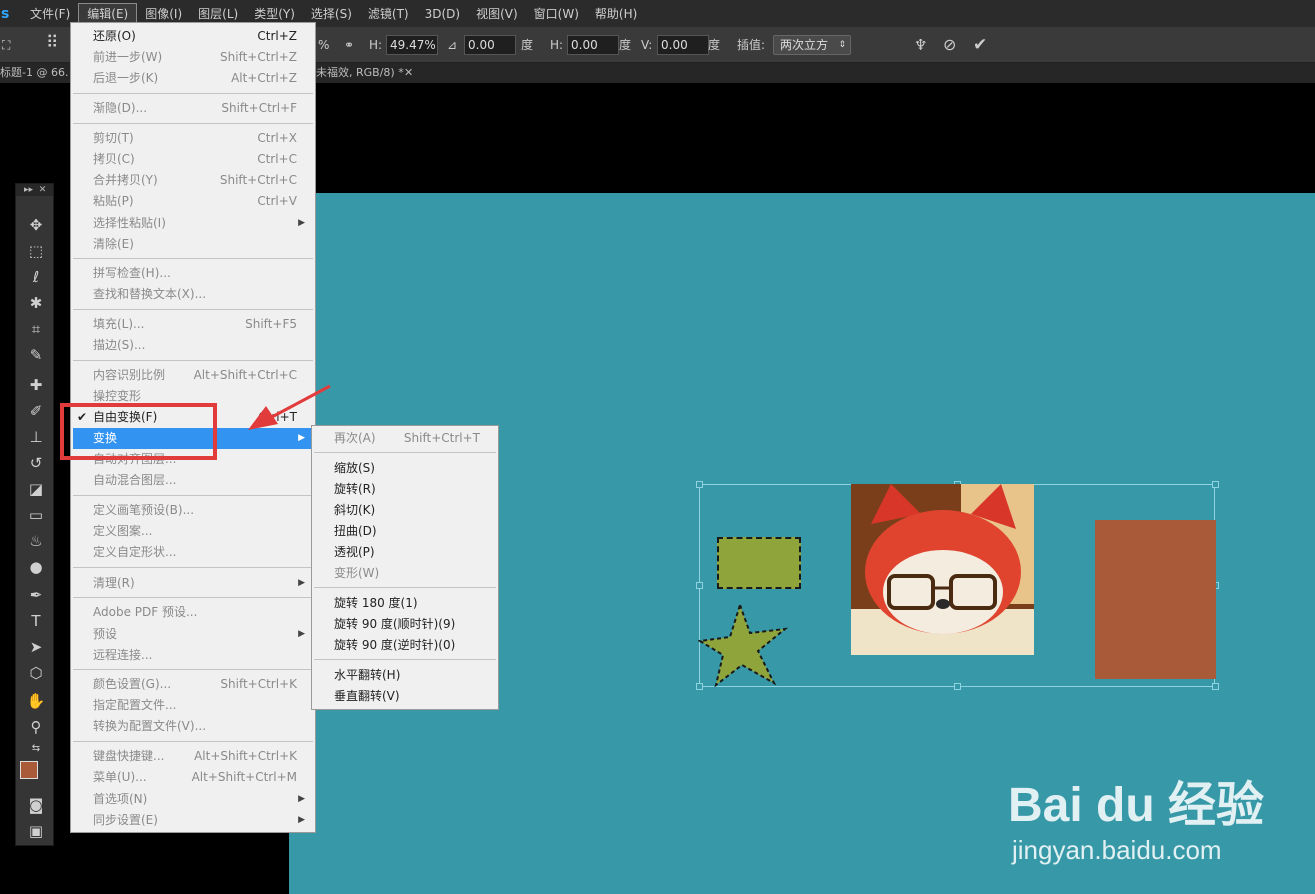 This screenshot has width=1315, height=894. Describe the element at coordinates (36, 303) in the screenshot. I see `magic-wand-tool-icon: ✱` at that location.